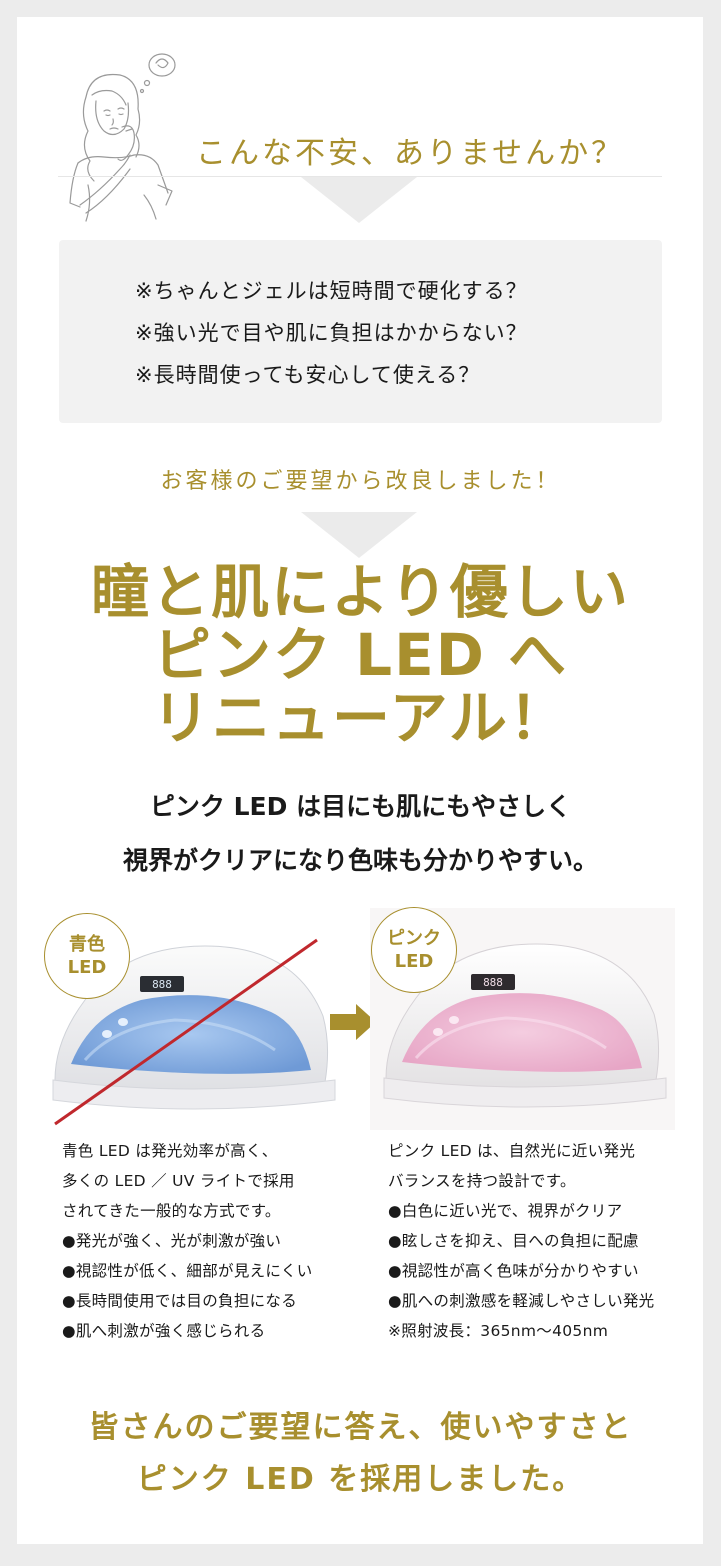 Image resolution: width=721 pixels, height=1566 pixels. I want to click on description-line: 青色 LED は発光効率が高く、, so click(170, 1151).